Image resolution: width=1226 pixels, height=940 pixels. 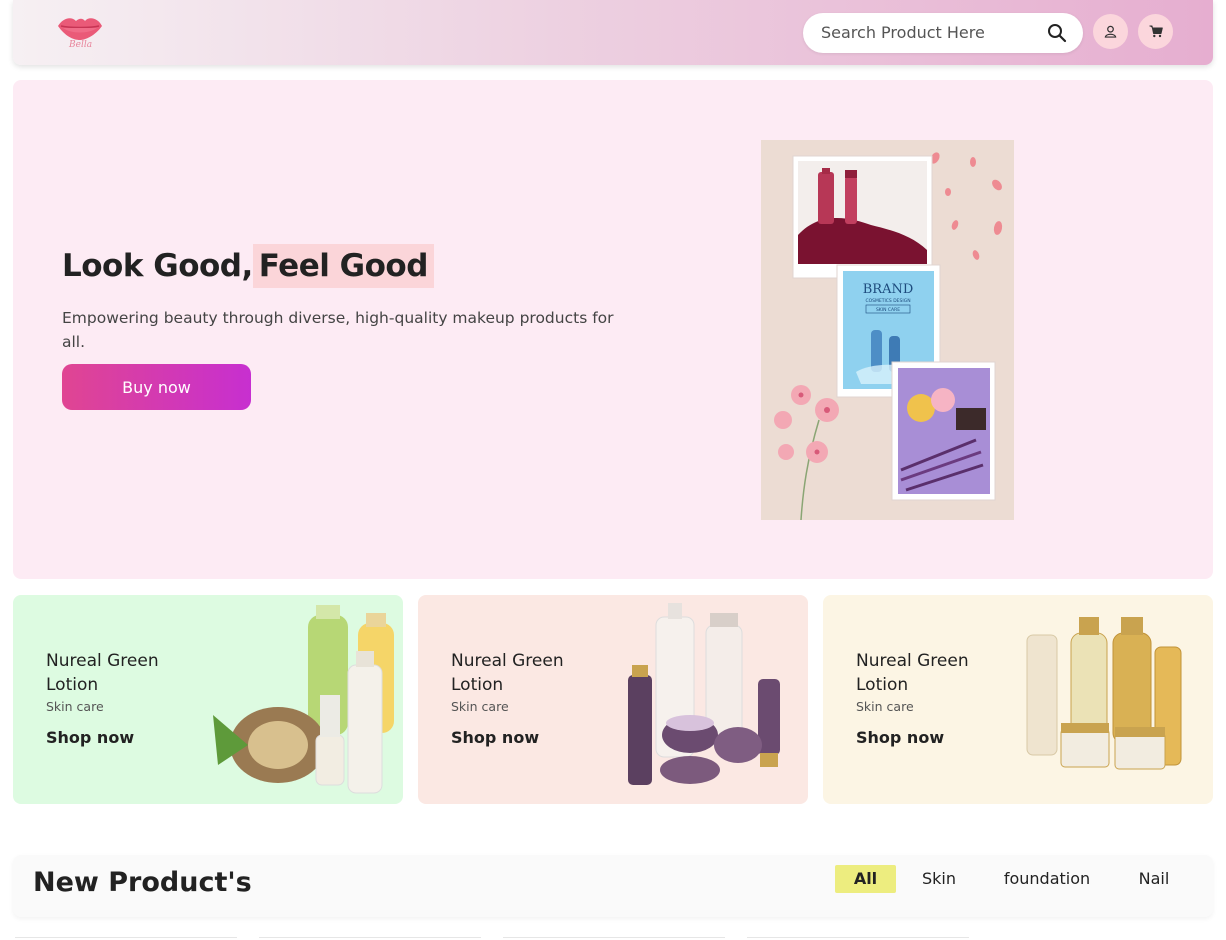 I want to click on tab-foundation: foundation, so click(x=1047, y=879).